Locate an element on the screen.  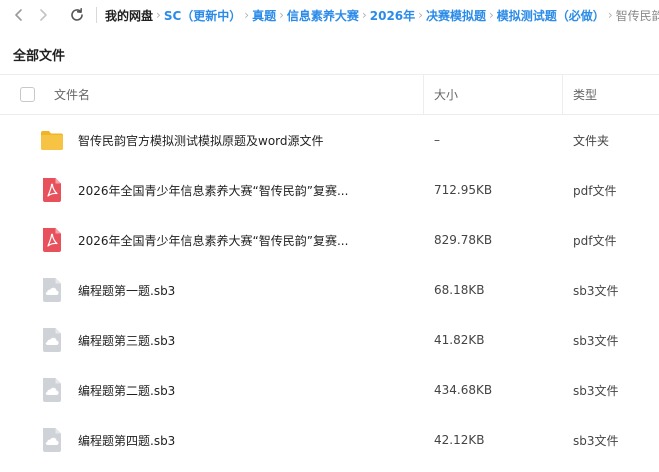
file-size: 712.95KB is located at coordinates (463, 190).